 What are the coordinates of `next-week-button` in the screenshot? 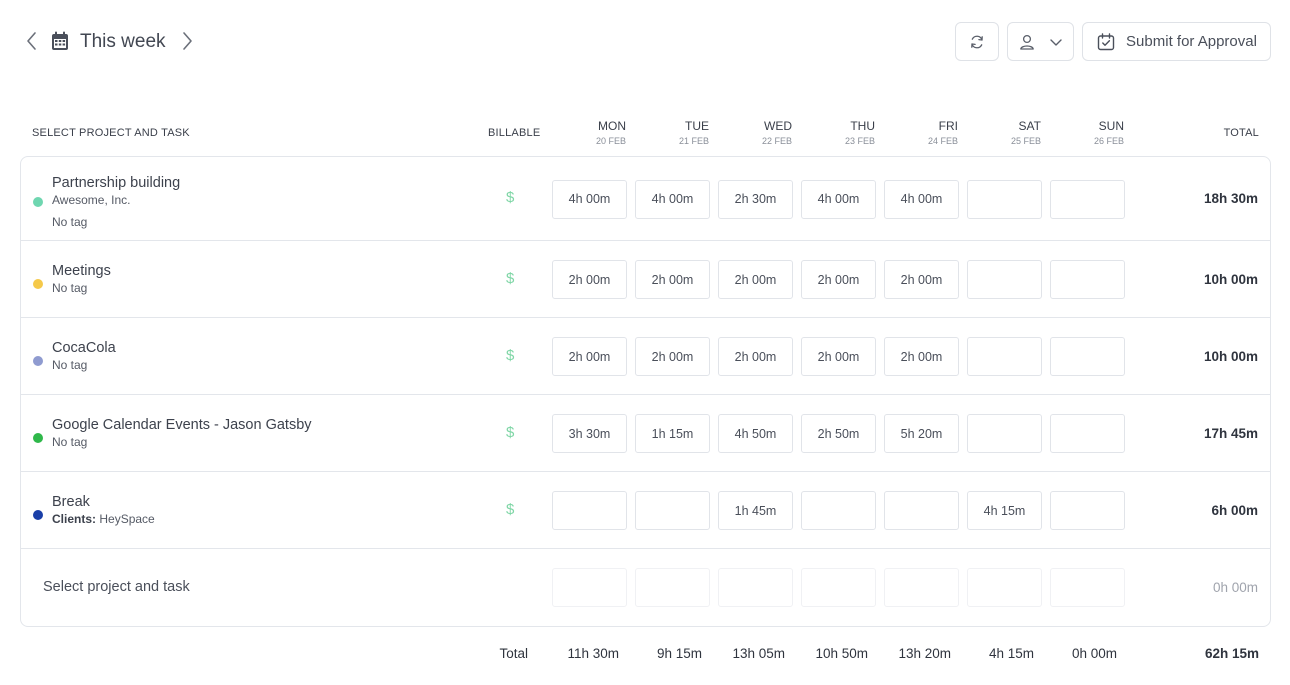 It's located at (187, 41).